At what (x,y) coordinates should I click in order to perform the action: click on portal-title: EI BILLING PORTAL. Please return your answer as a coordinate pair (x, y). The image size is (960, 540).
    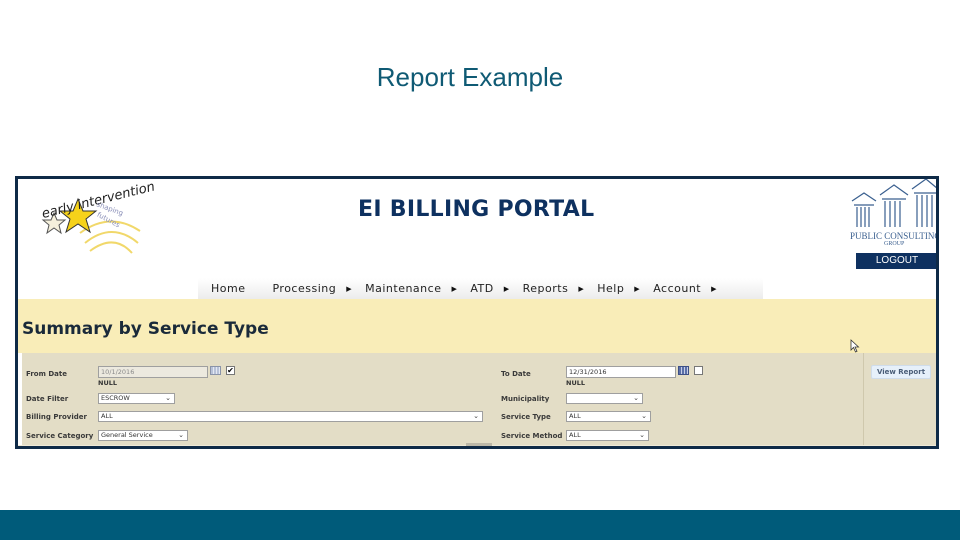
    Looking at the image, I should click on (476, 209).